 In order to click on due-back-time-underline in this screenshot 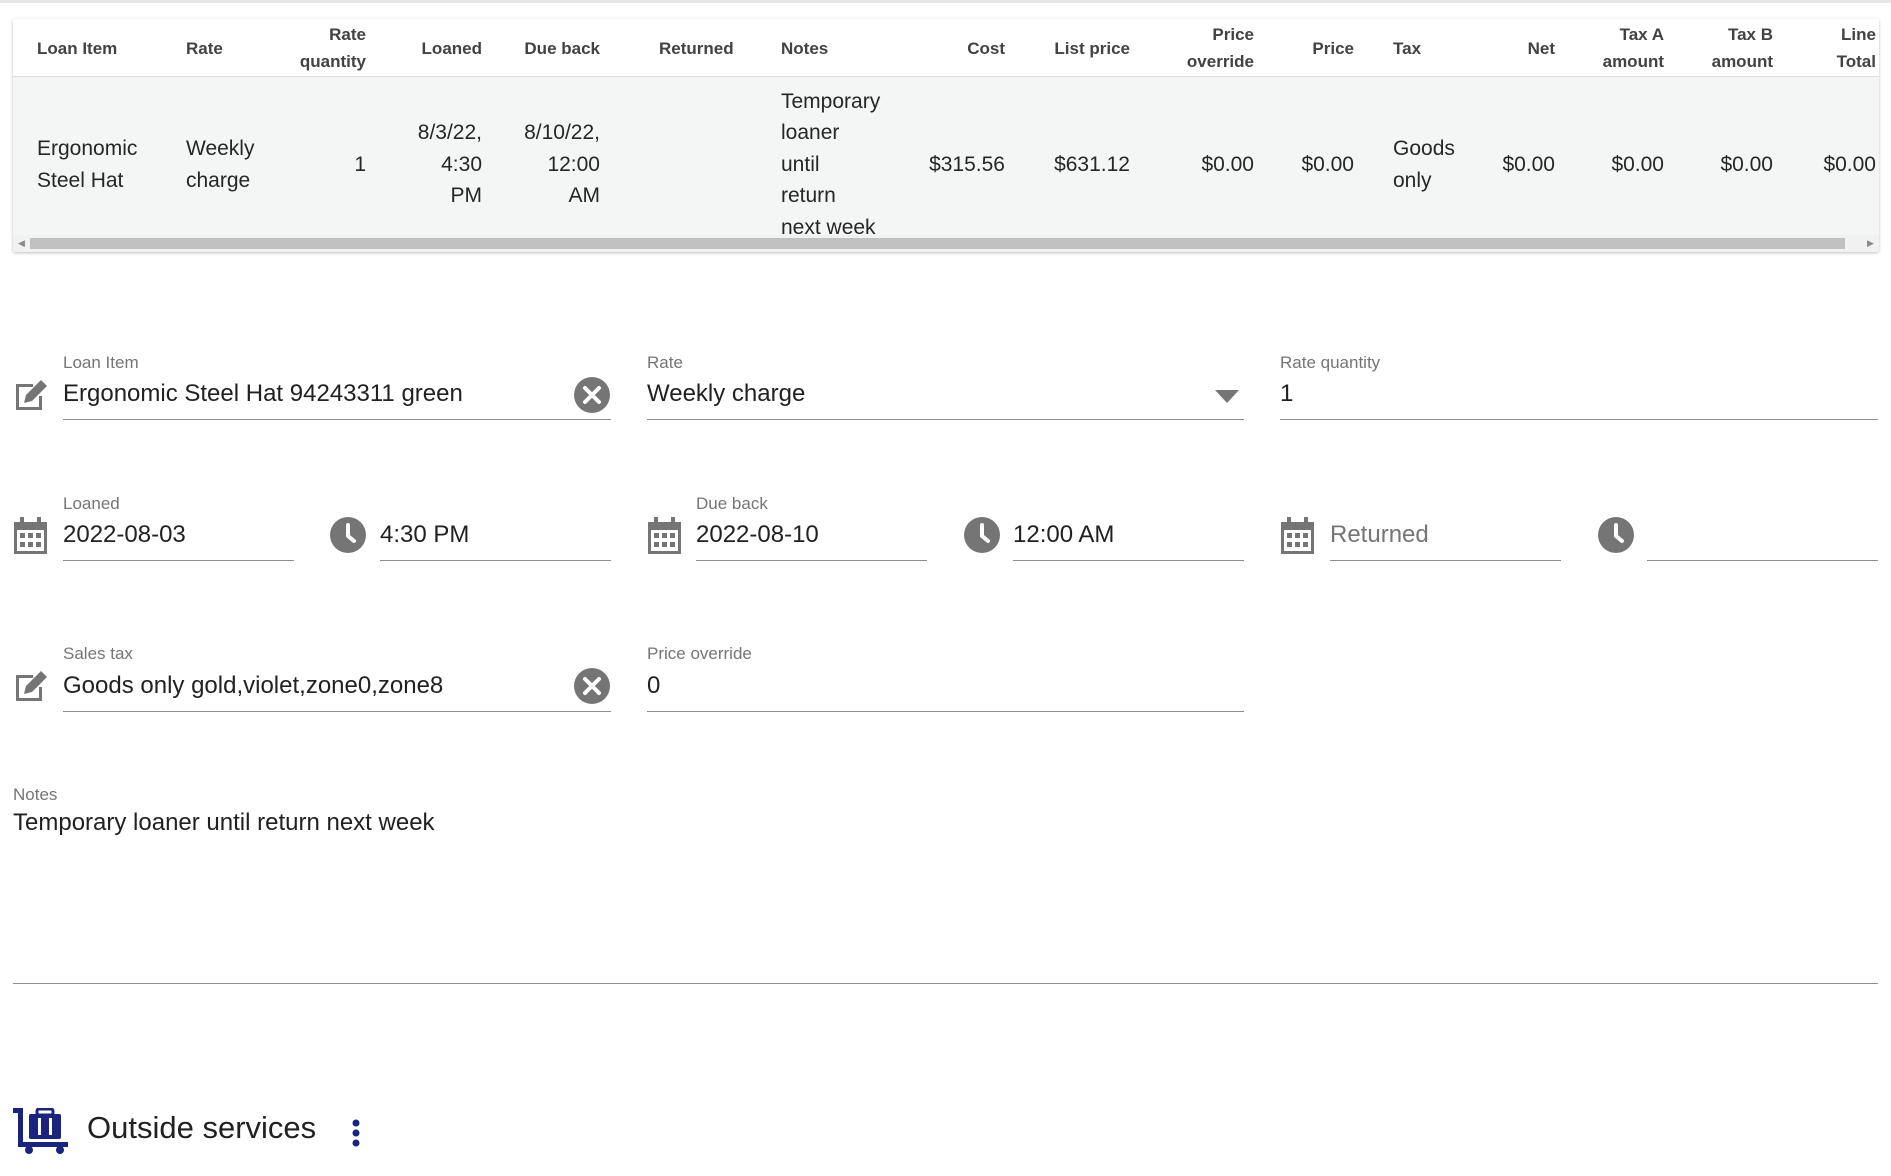, I will do `click(1128, 560)`.